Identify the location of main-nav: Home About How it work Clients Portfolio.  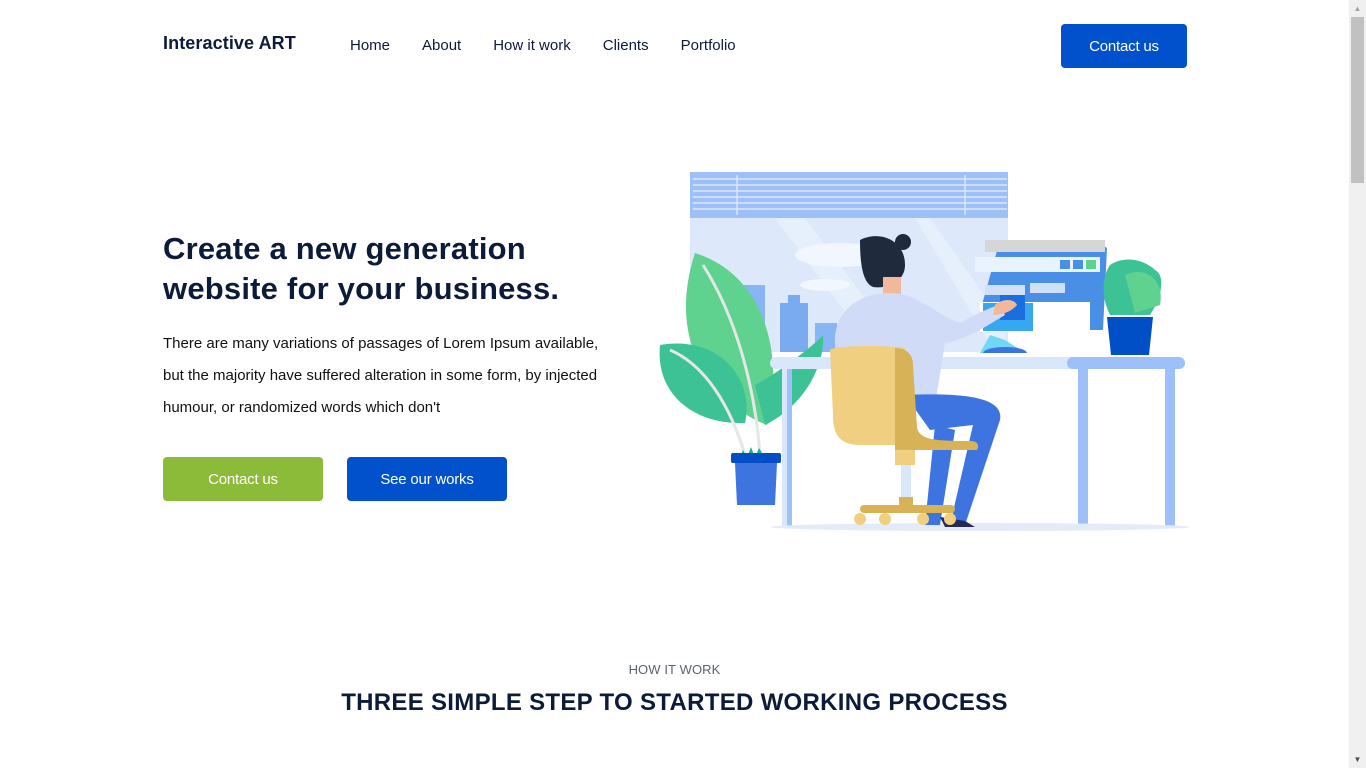
(559, 45).